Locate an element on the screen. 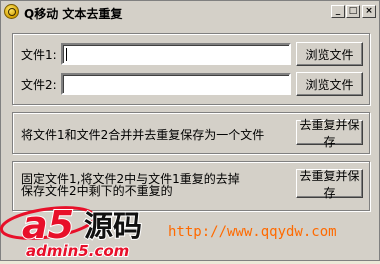 The height and width of the screenshot is (264, 380). fixed-description-line2: 保存文件2中剩下的不重复的 is located at coordinates (97, 191).